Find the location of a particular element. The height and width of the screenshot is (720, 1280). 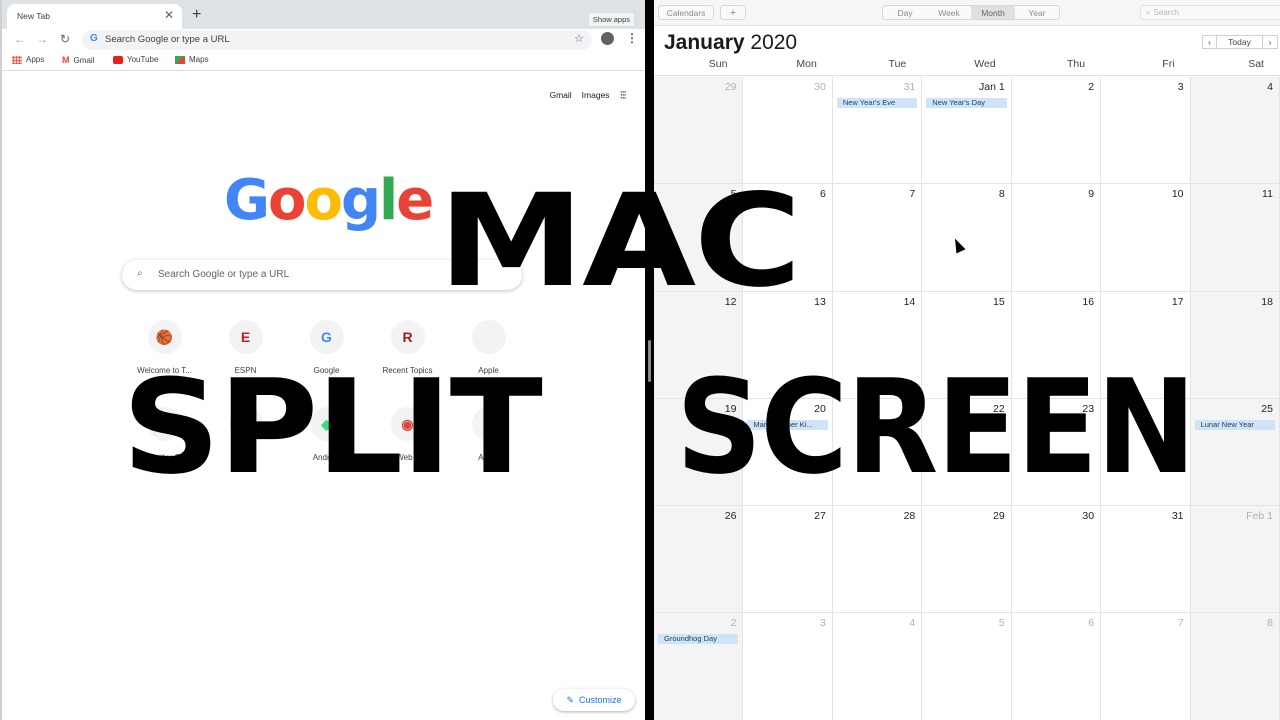

day-cell: Feb 1 is located at coordinates (1235, 559).